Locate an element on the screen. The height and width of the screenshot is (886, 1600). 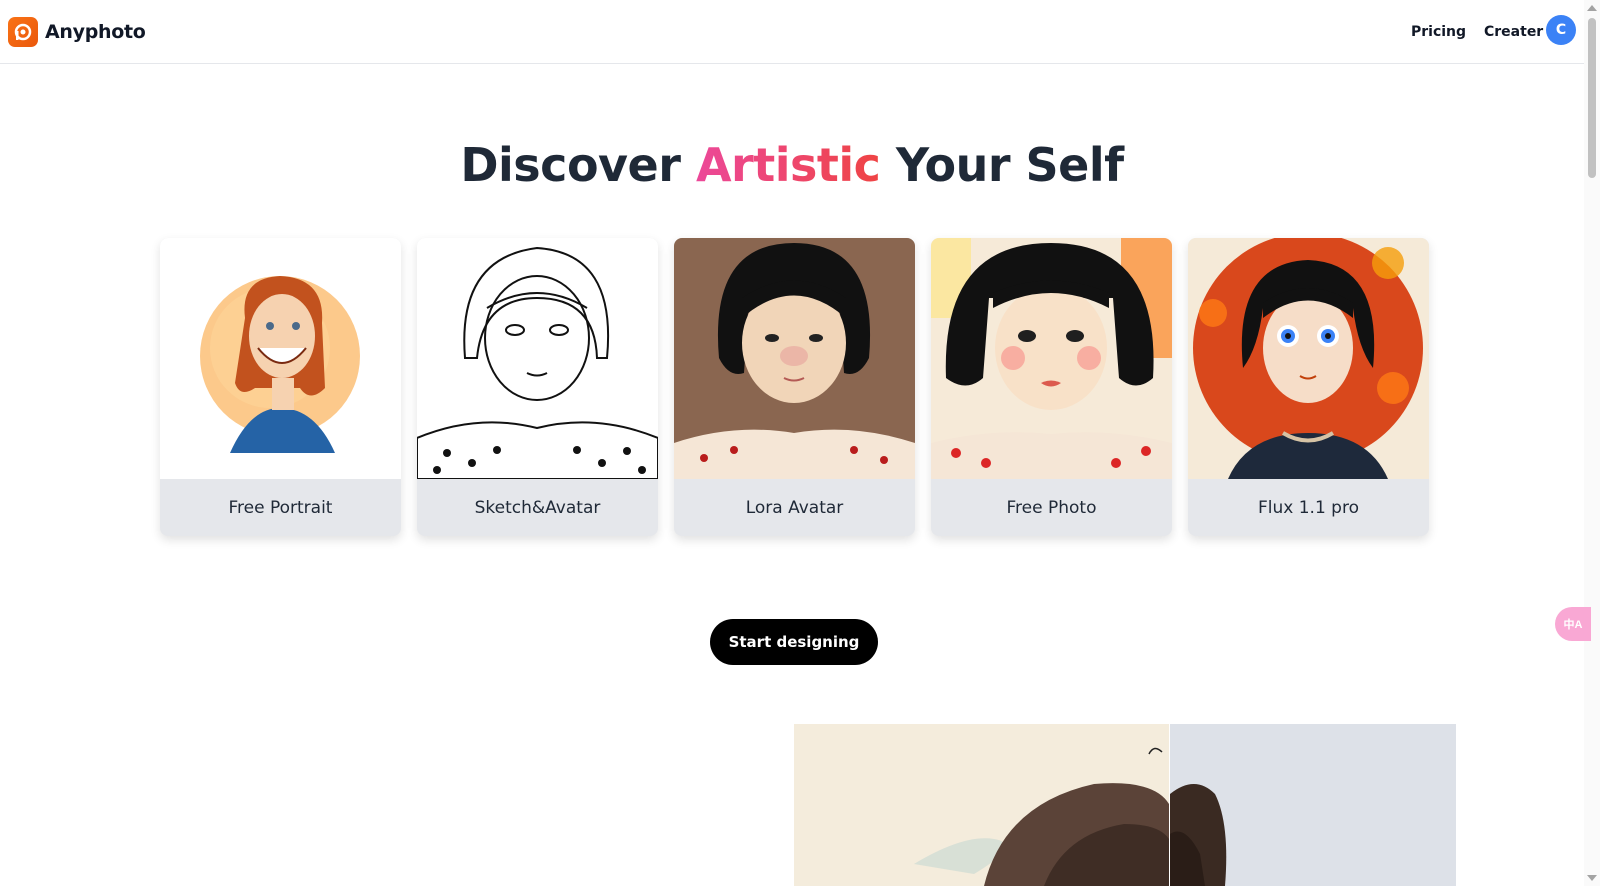
preview-image-photo is located at coordinates (1313, 805).